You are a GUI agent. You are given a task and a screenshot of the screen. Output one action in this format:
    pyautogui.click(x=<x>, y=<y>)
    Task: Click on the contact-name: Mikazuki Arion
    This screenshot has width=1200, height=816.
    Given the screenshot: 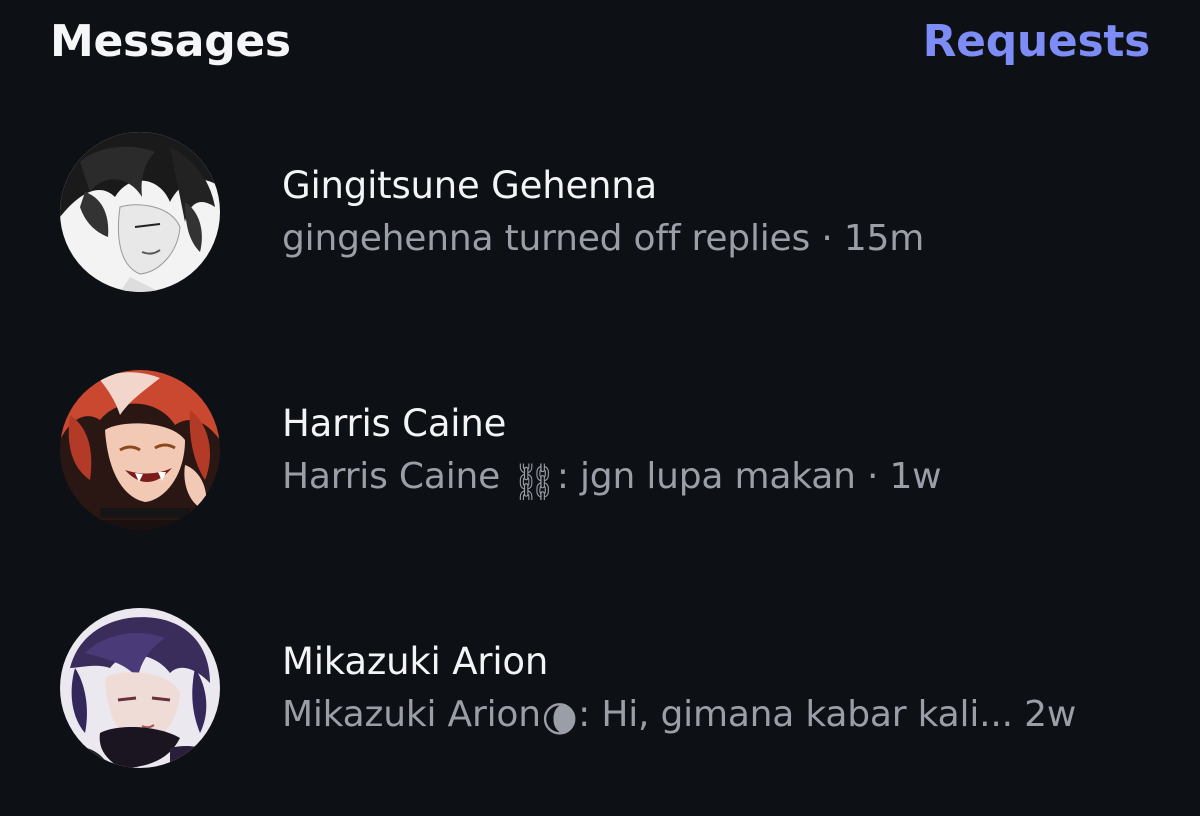 What is the action you would take?
    pyautogui.click(x=415, y=661)
    